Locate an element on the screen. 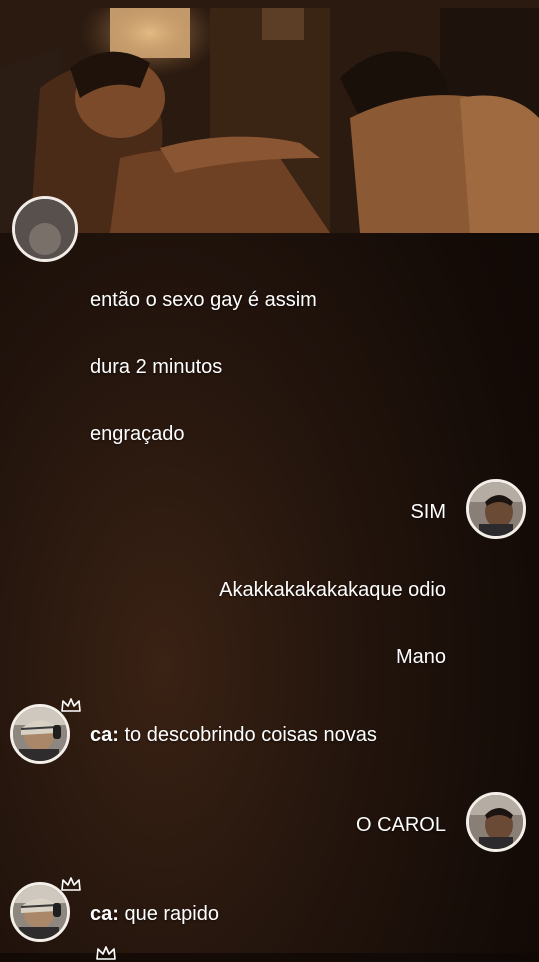 The height and width of the screenshot is (962, 539). message-text: engraçado is located at coordinates (137, 434).